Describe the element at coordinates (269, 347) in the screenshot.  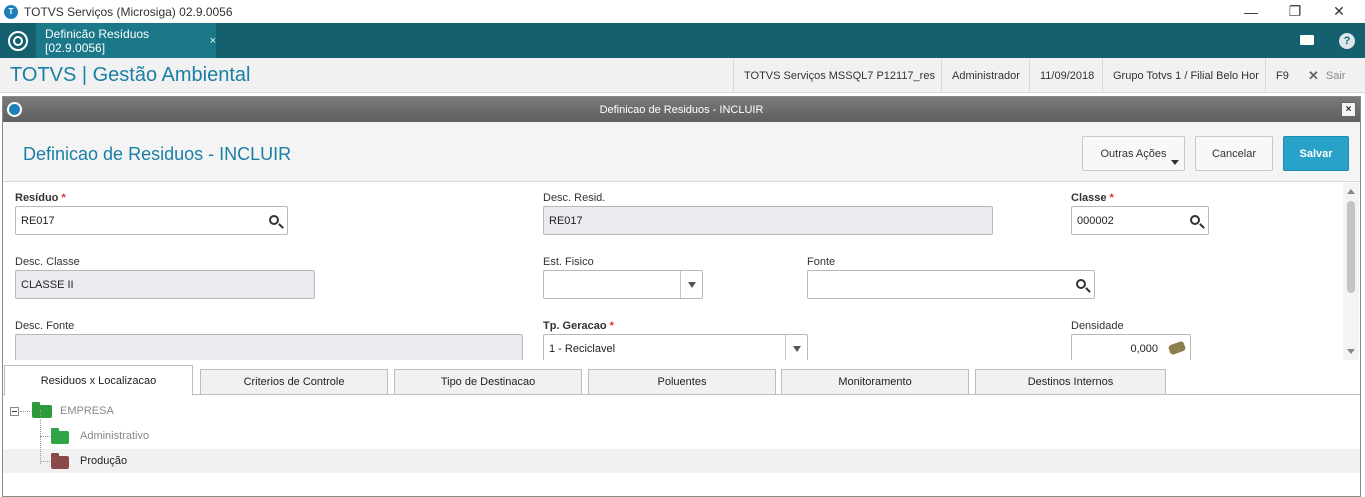
I see `desc-fonte-field` at that location.